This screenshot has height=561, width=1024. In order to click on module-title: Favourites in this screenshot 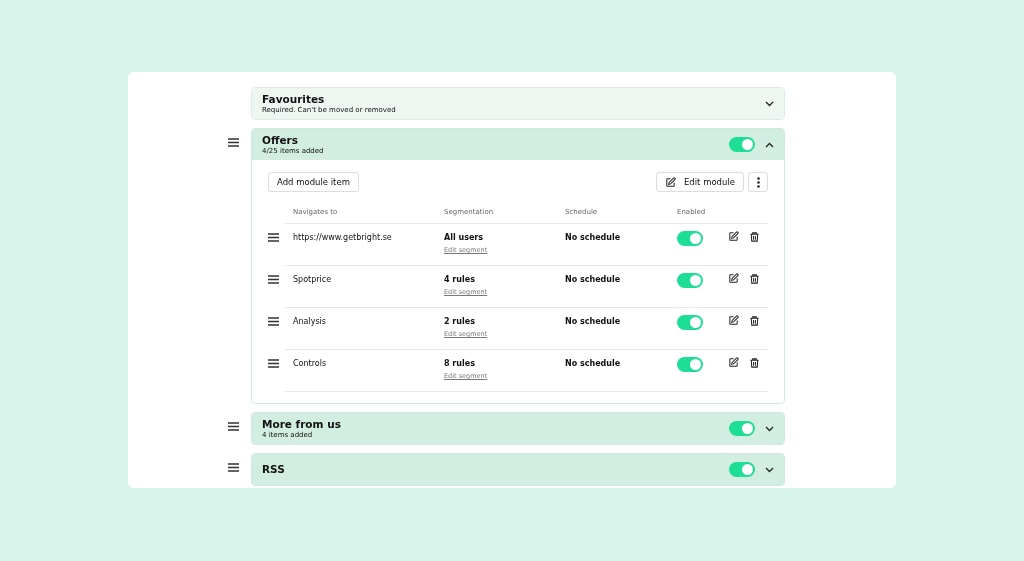, I will do `click(294, 99)`.